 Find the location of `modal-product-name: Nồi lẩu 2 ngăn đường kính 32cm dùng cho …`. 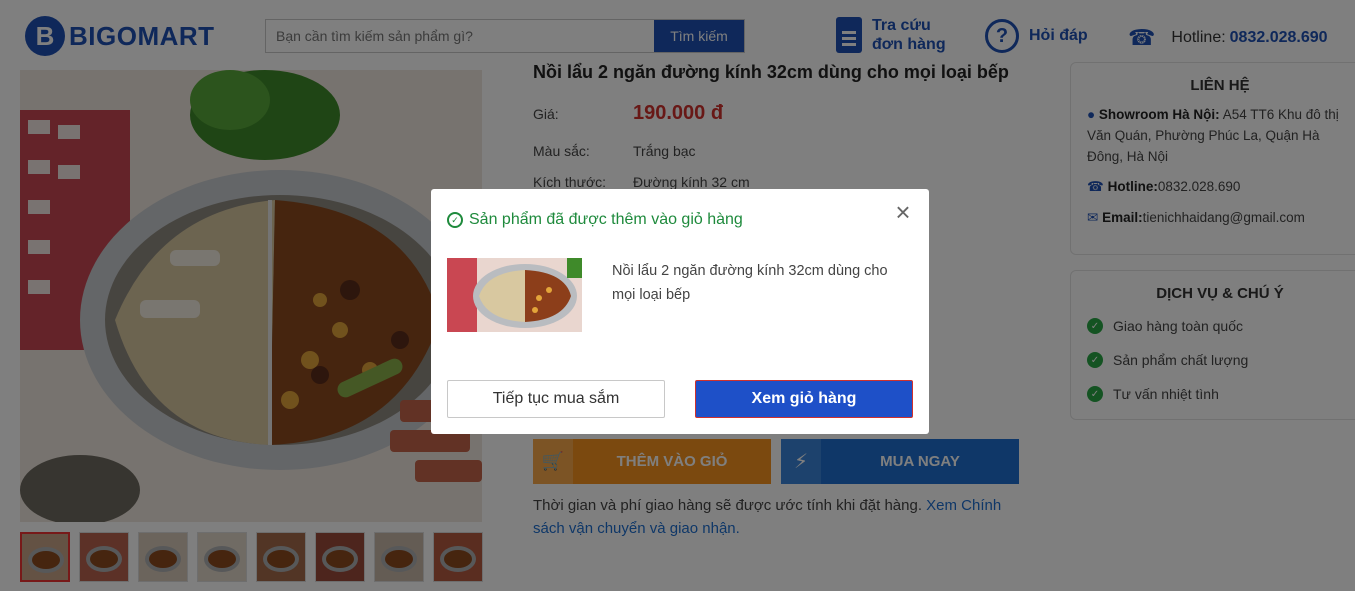

modal-product-name: Nồi lẩu 2 ngăn đường kính 32cm dùng cho … is located at coordinates (750, 283).